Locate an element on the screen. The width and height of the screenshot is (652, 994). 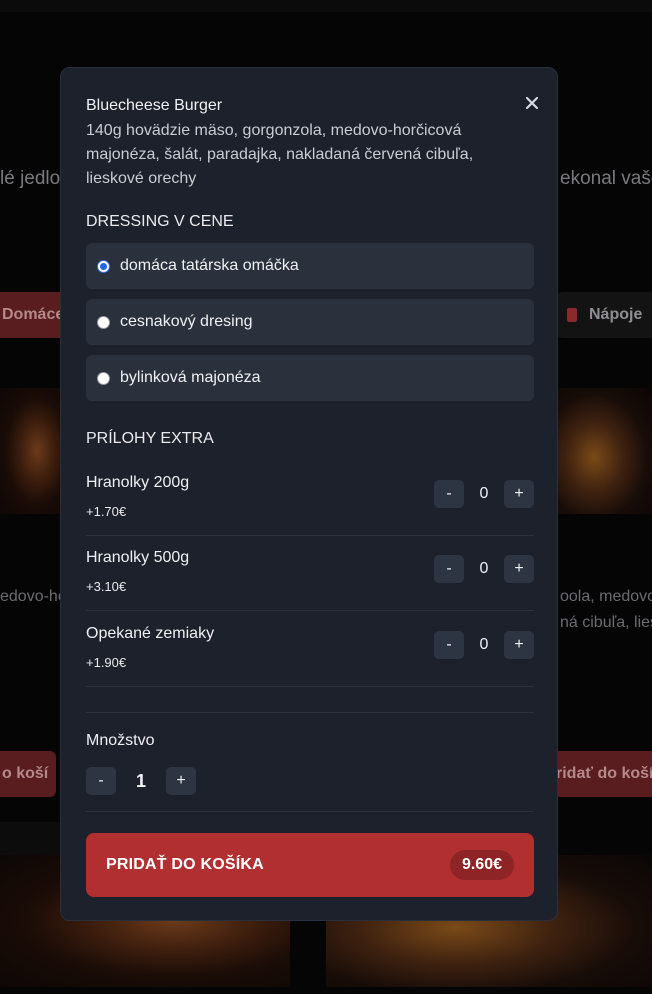
category-tab-label: Nápoje is located at coordinates (616, 314).